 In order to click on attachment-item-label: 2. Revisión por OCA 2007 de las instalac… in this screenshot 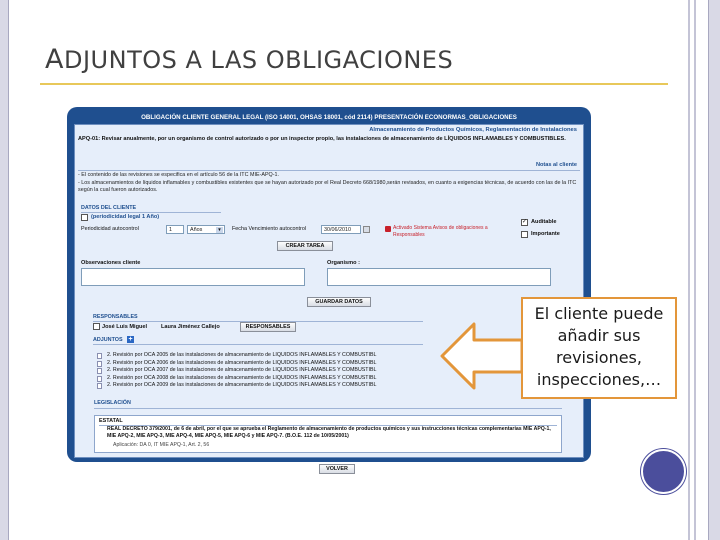, I will do `click(242, 370)`.